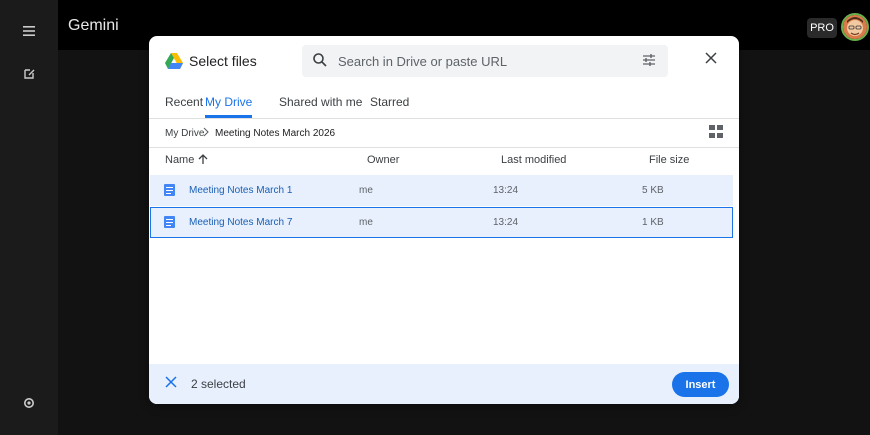  I want to click on tab-starred: Starred, so click(389, 106).